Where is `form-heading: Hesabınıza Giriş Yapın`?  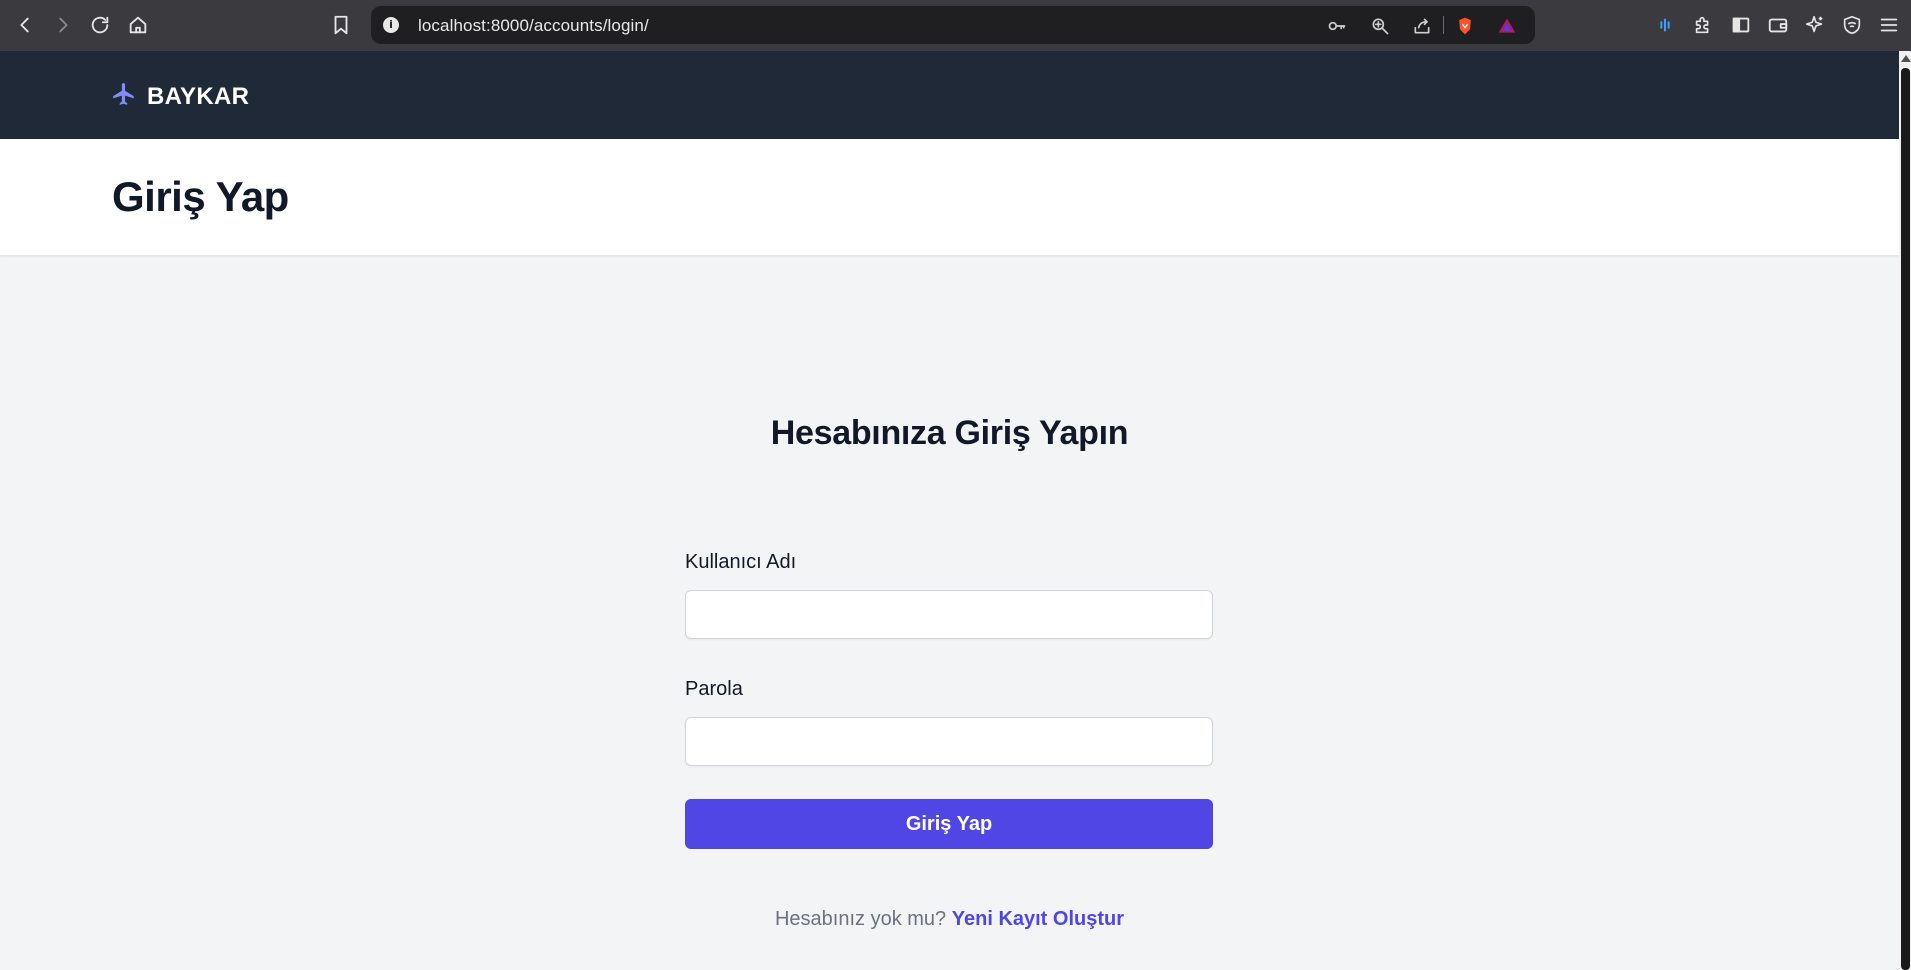
form-heading: Hesabınıza Giriş Yapın is located at coordinates (949, 433).